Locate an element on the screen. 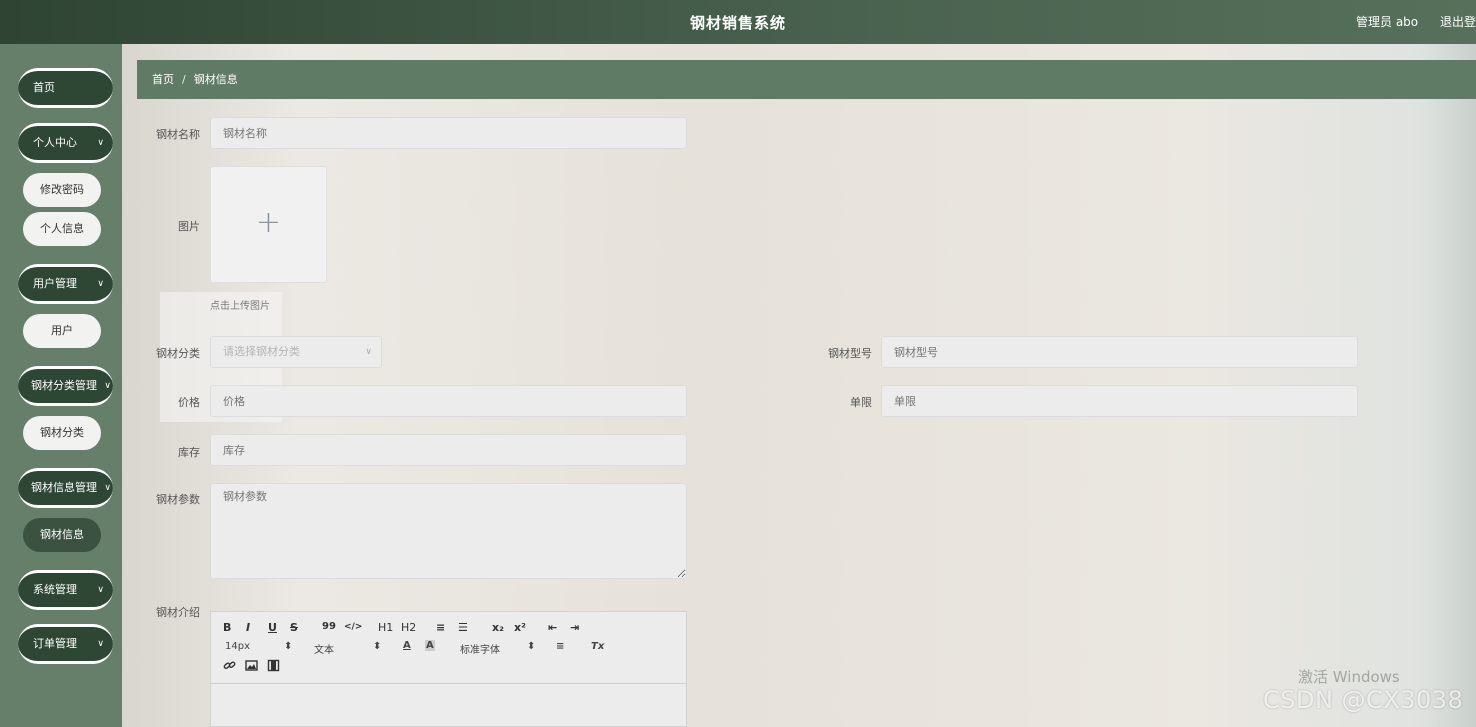 The height and width of the screenshot is (727, 1476). price-input is located at coordinates (448, 401).